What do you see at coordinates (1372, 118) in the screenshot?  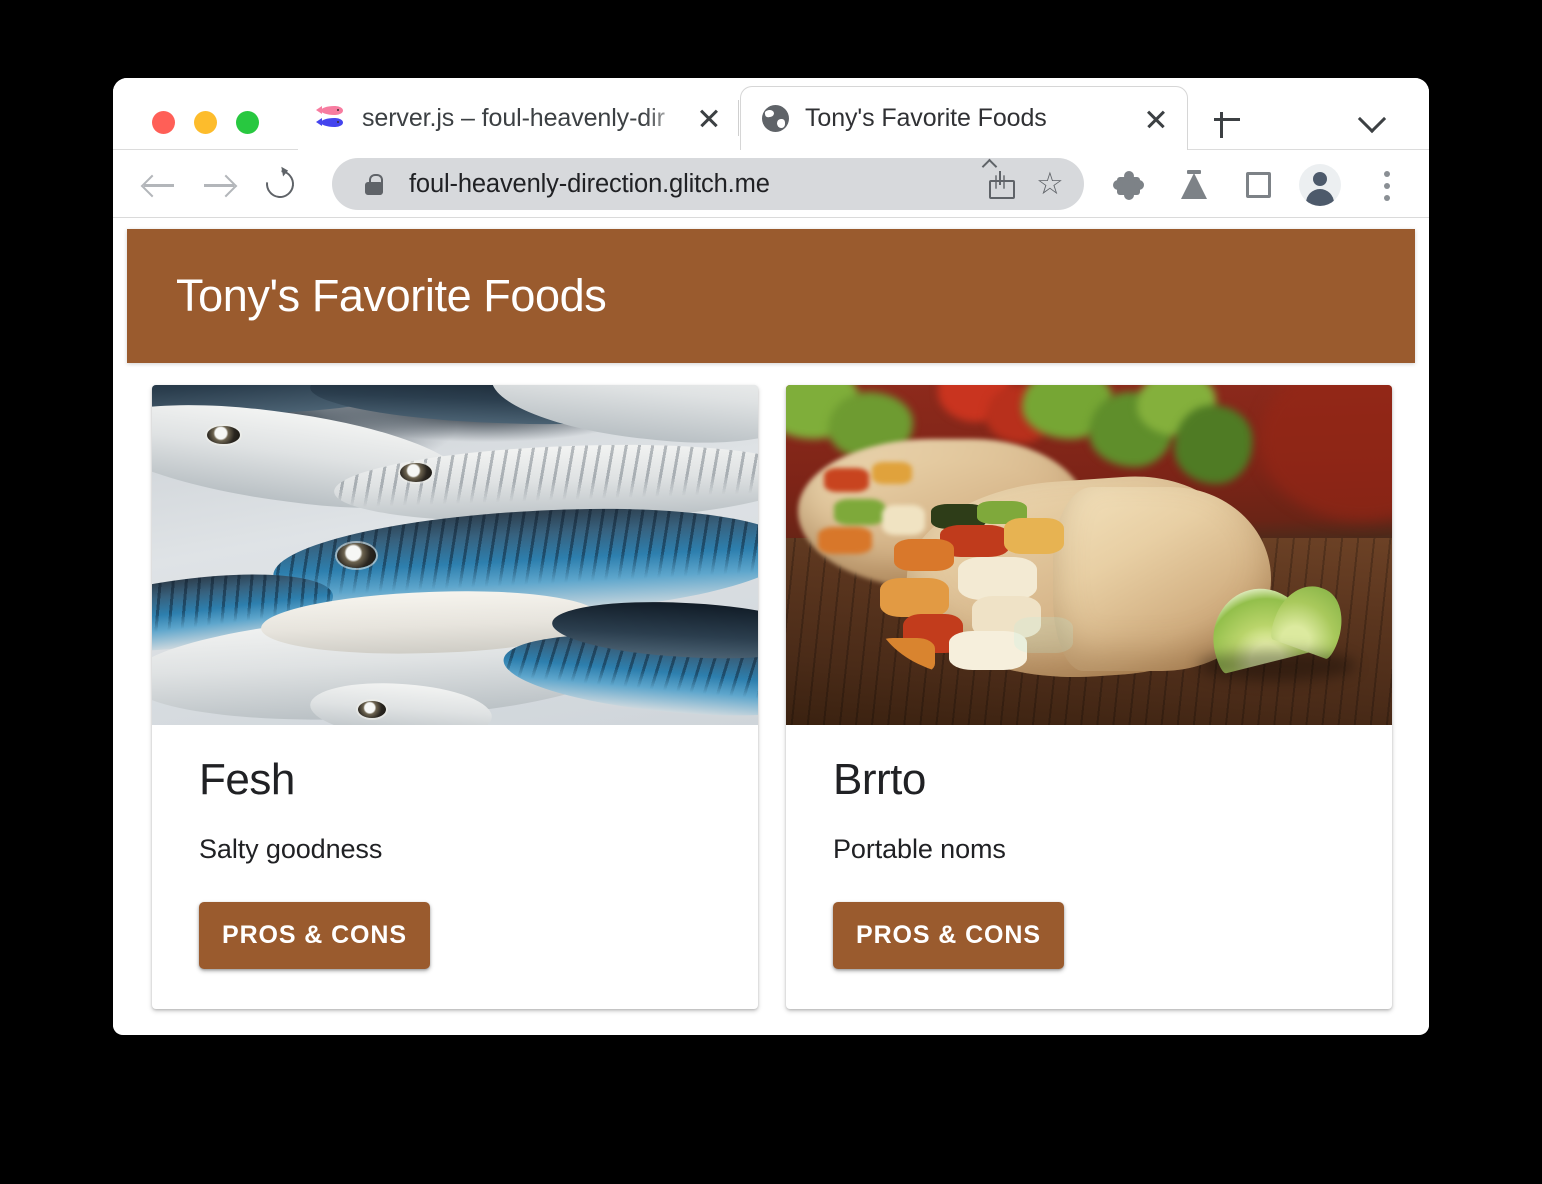 I see `chevron-down-icon` at bounding box center [1372, 118].